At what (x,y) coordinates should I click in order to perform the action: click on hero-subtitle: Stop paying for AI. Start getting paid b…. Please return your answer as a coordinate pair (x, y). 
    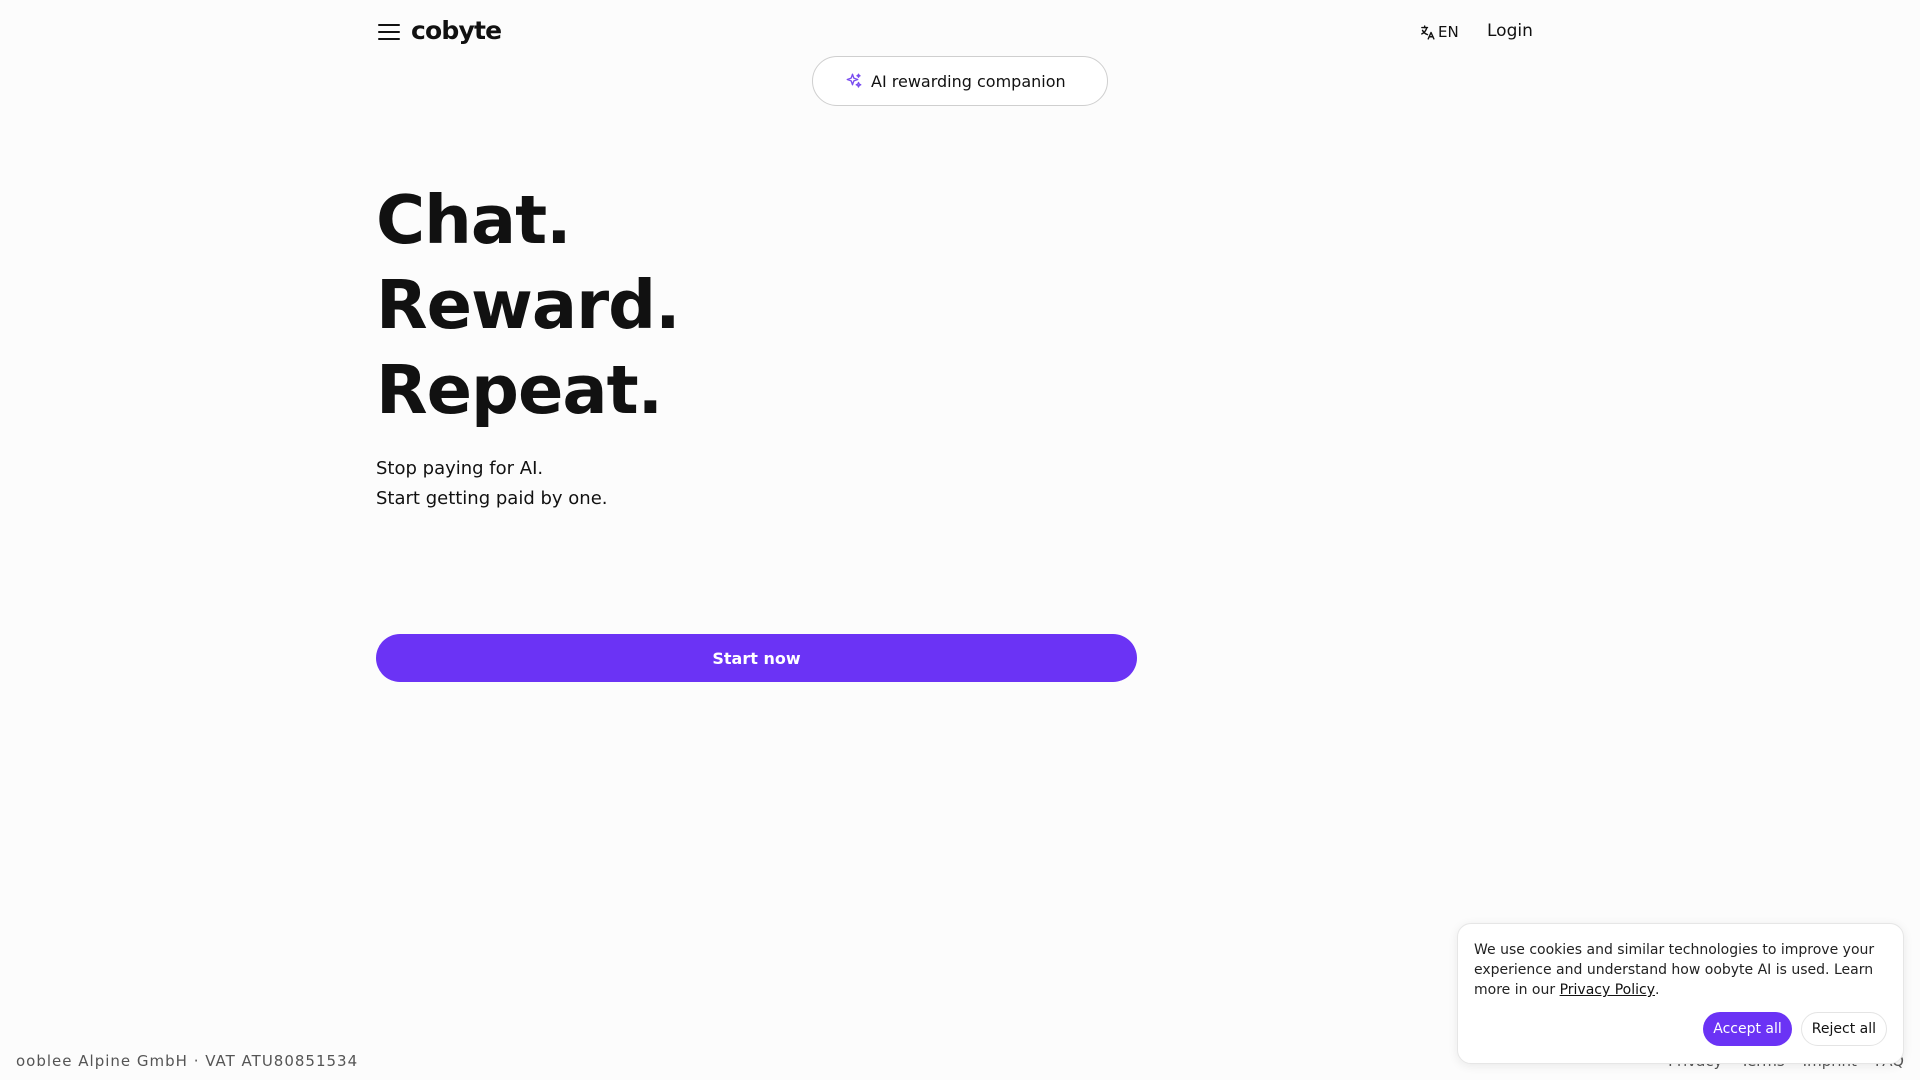
    Looking at the image, I should click on (492, 484).